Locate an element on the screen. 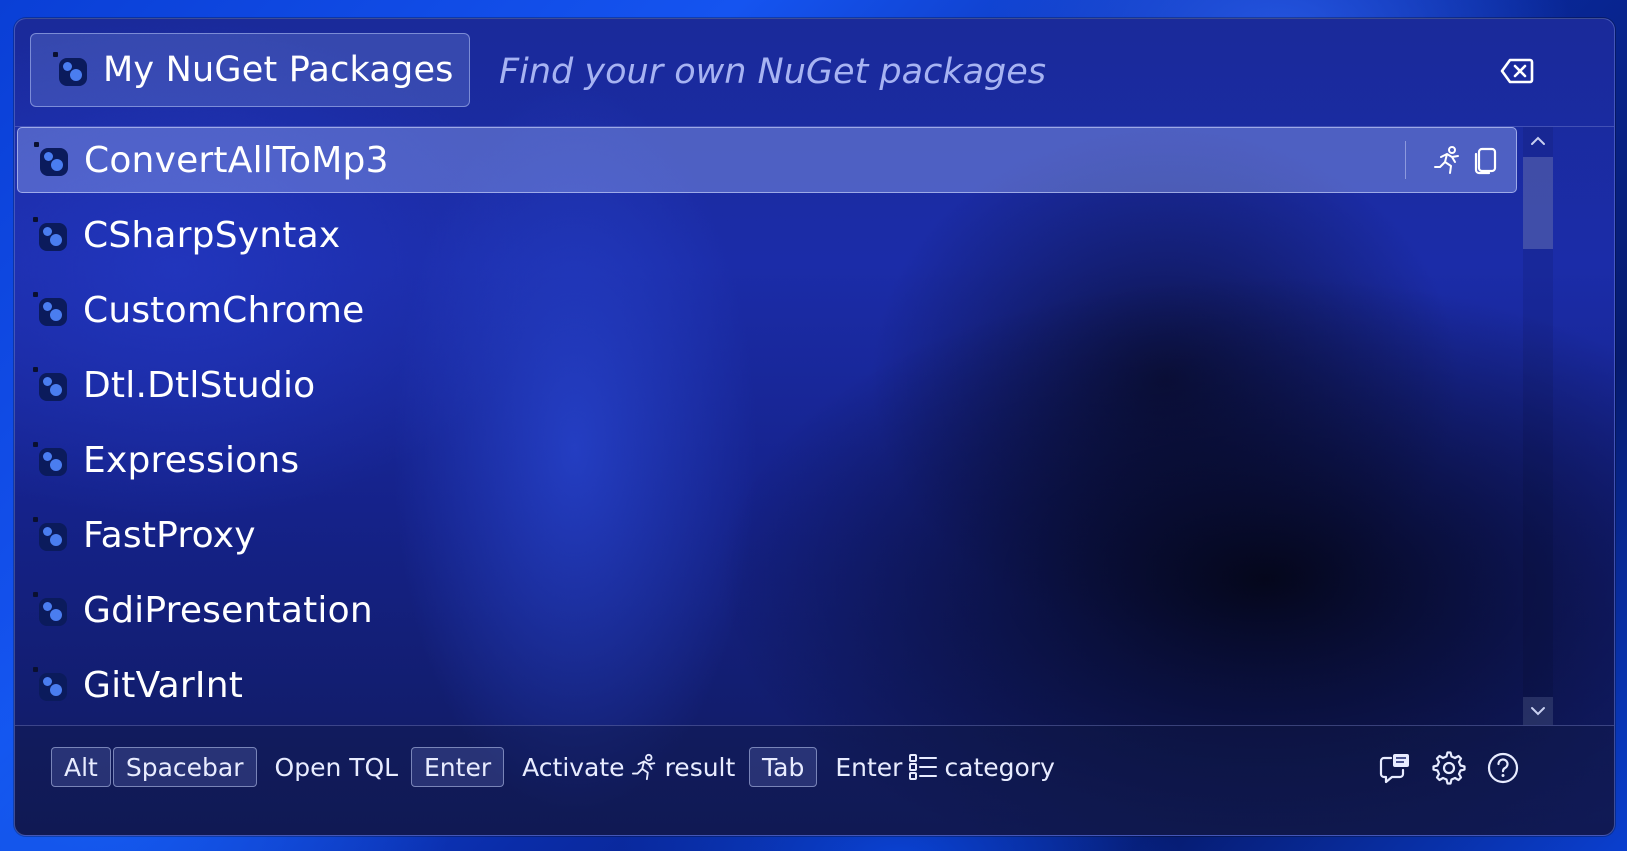  run-button is located at coordinates (1448, 160).